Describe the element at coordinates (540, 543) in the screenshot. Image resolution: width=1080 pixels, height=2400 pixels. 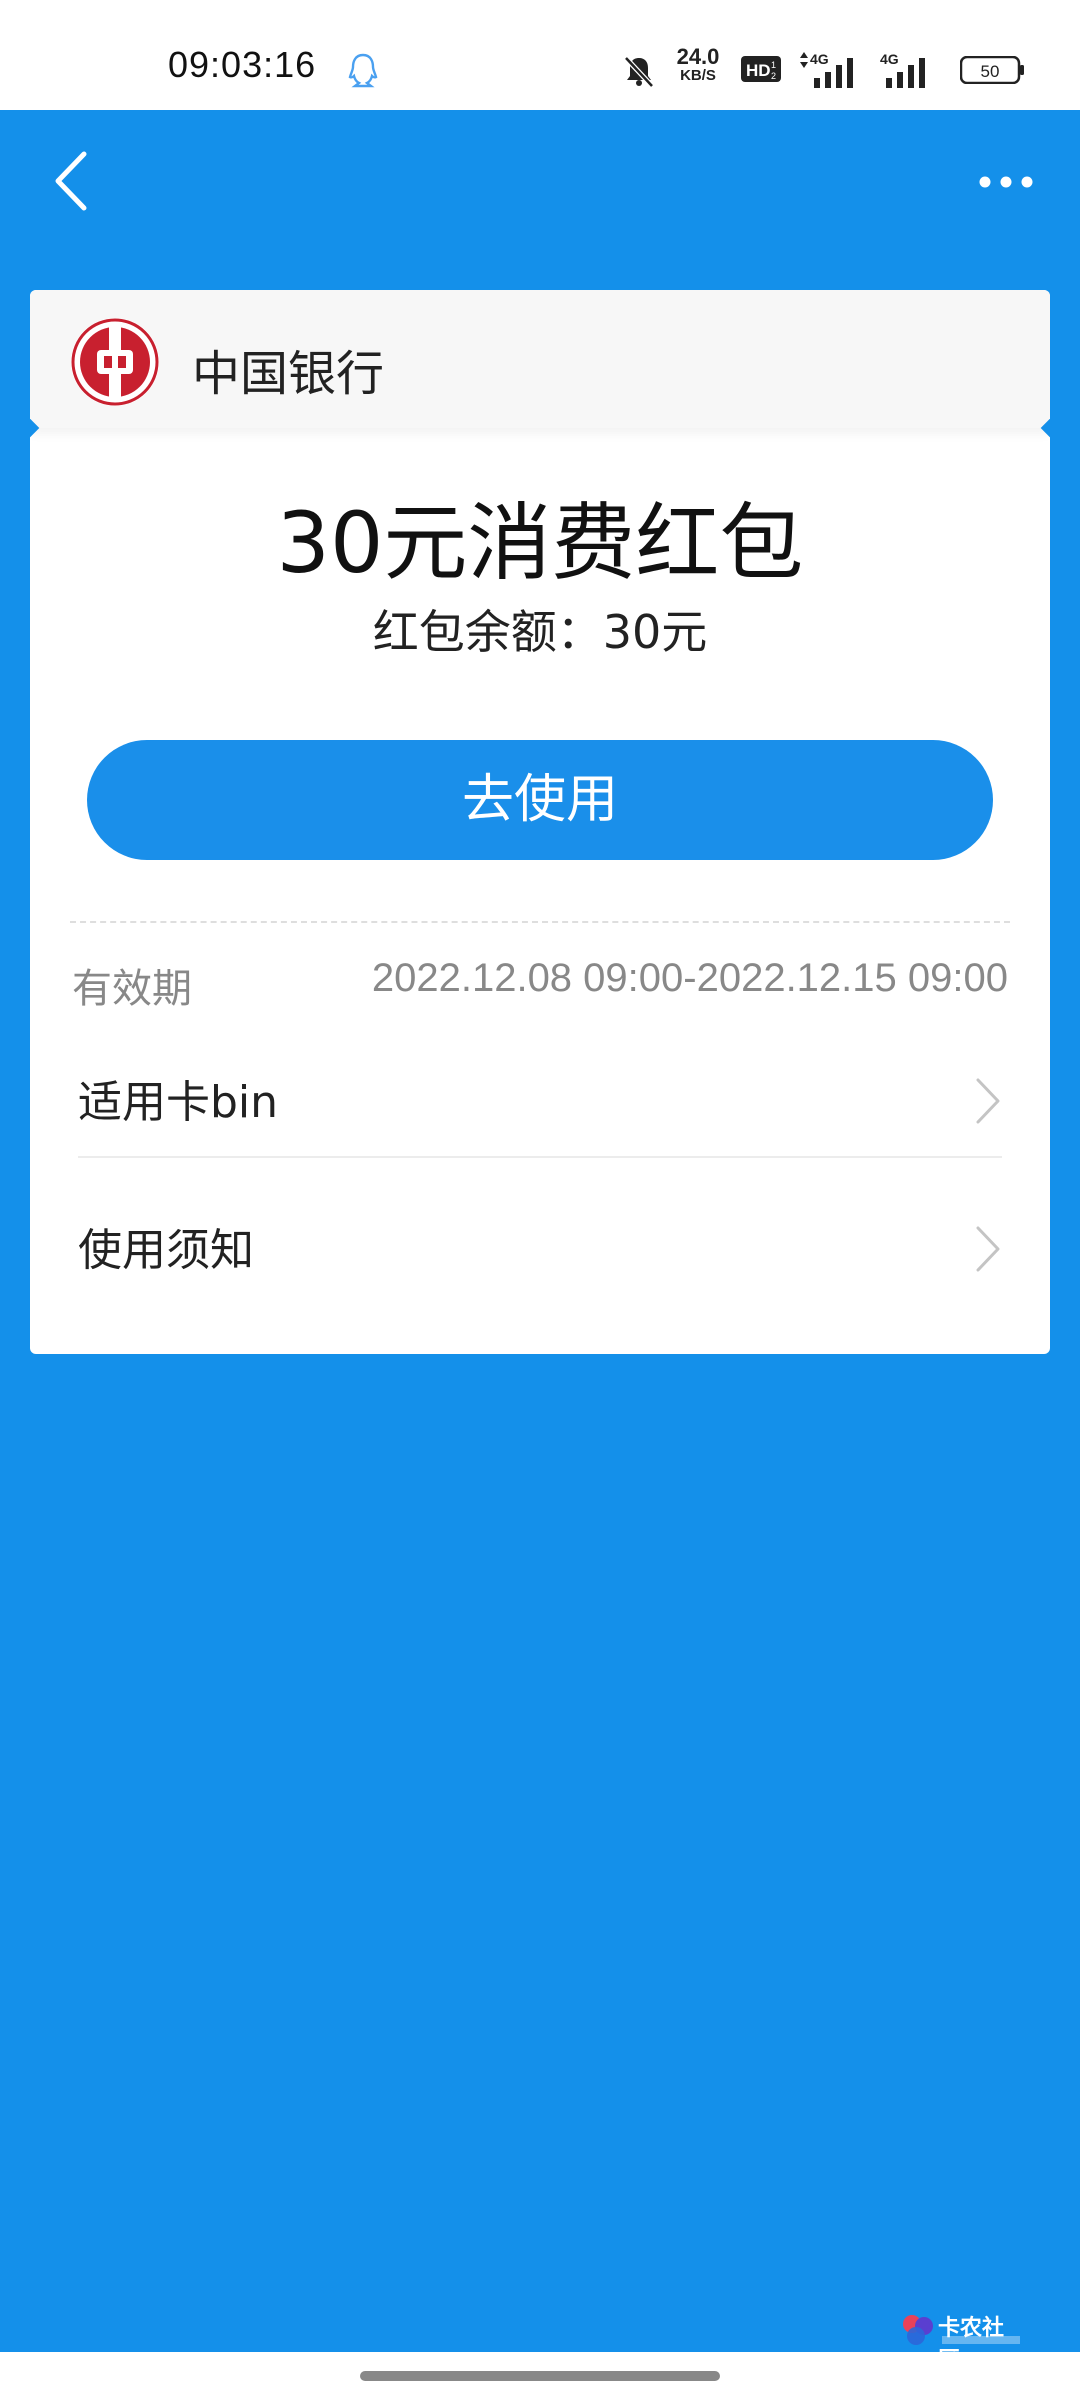
I see `coupon-title: 30元消费红包` at that location.